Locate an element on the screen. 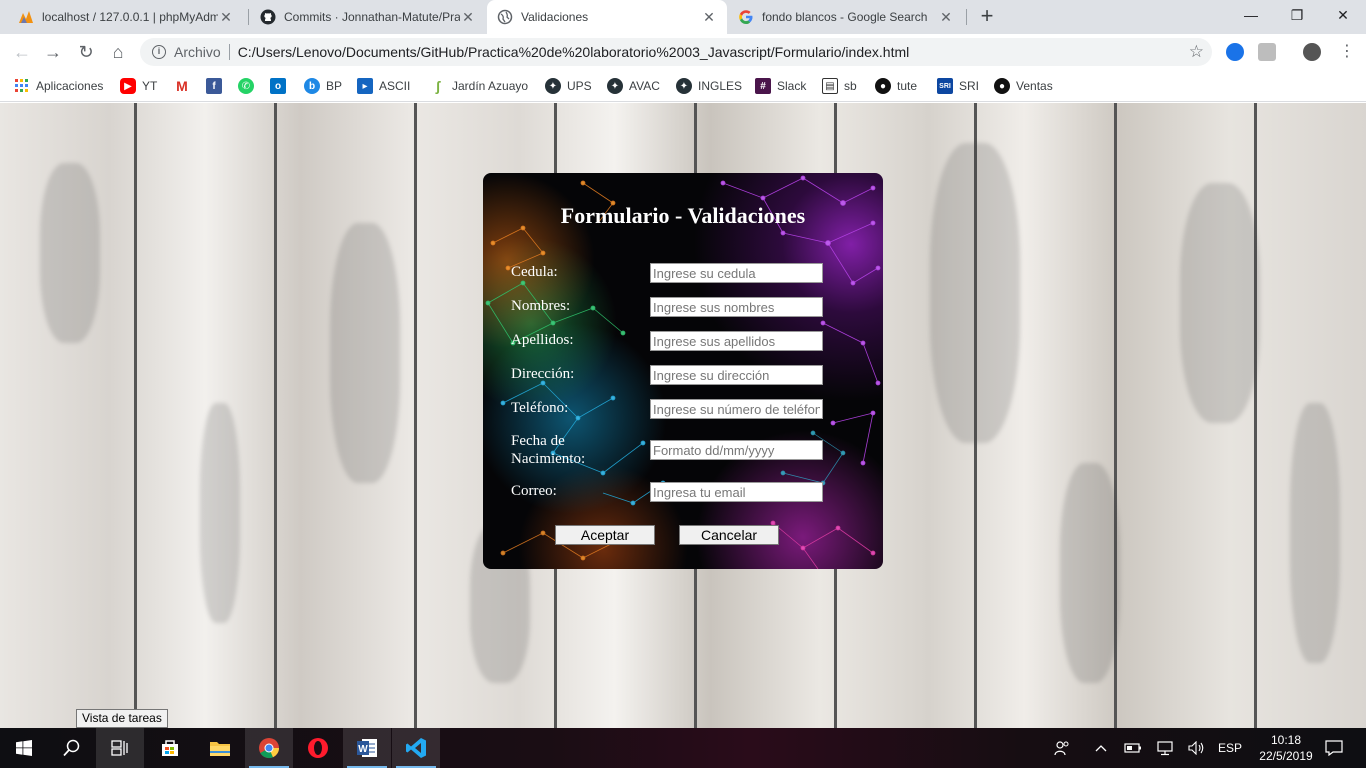 Image resolution: width=1366 pixels, height=768 pixels. bookmark-outlook: o is located at coordinates (281, 86).